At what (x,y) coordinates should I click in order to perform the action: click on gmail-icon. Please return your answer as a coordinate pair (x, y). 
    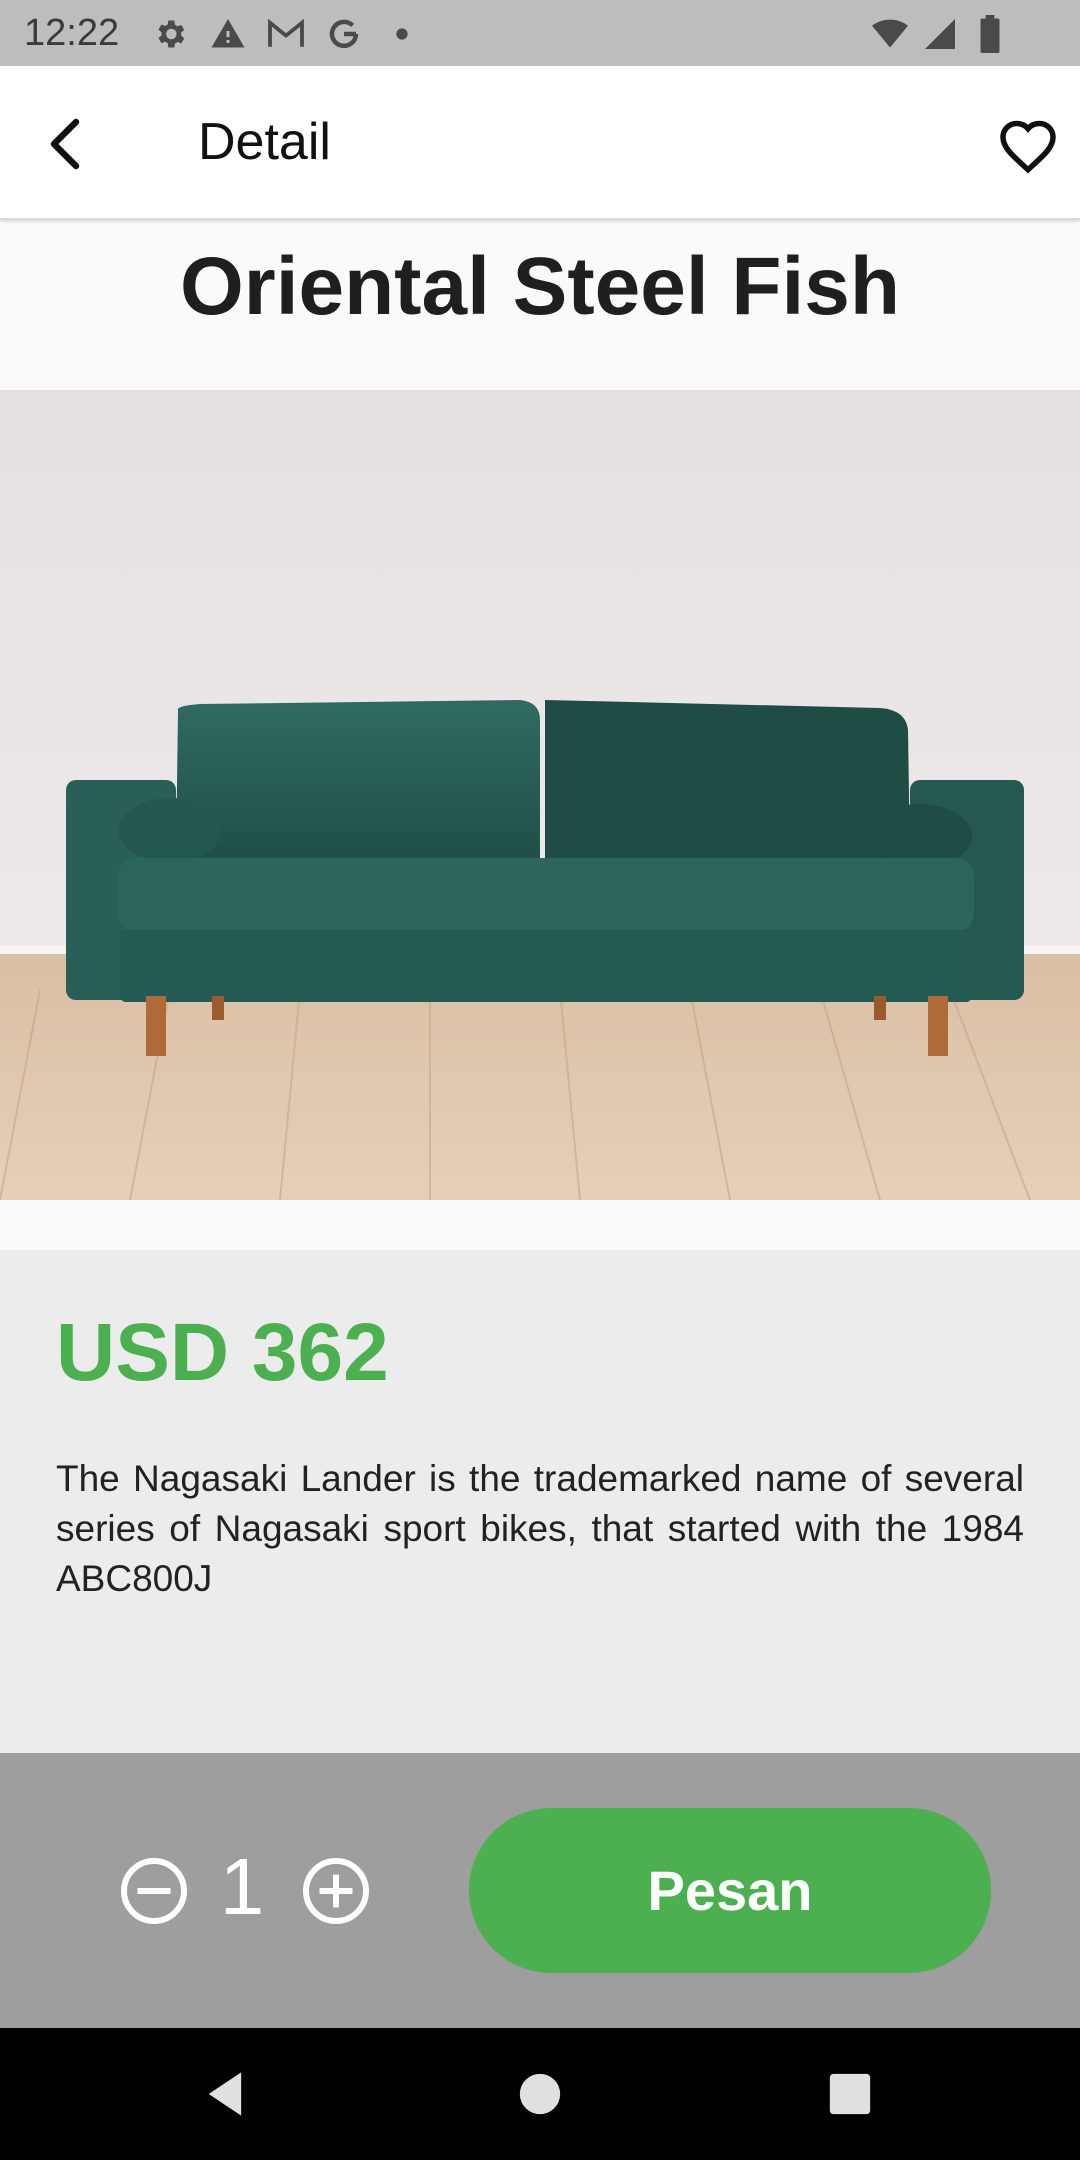
    Looking at the image, I should click on (286, 34).